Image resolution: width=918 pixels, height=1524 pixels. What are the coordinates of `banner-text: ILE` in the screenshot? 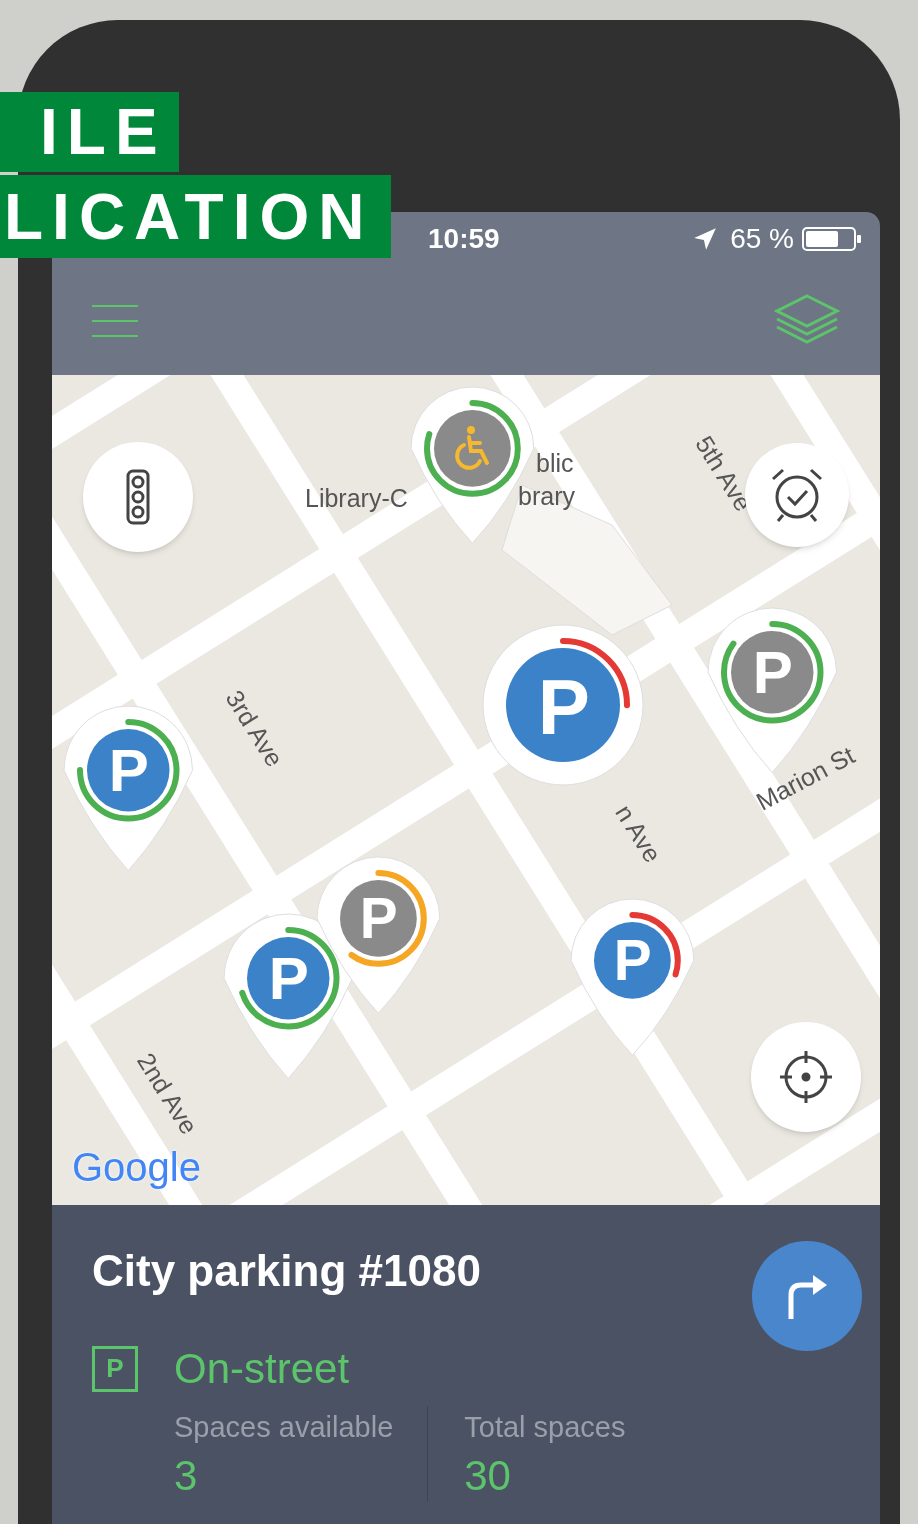 It's located at (89, 132).